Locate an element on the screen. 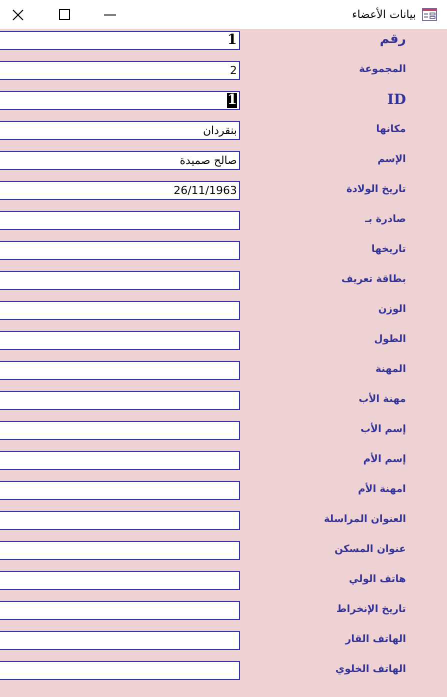  field-label: الهاتف القار is located at coordinates (375, 640).